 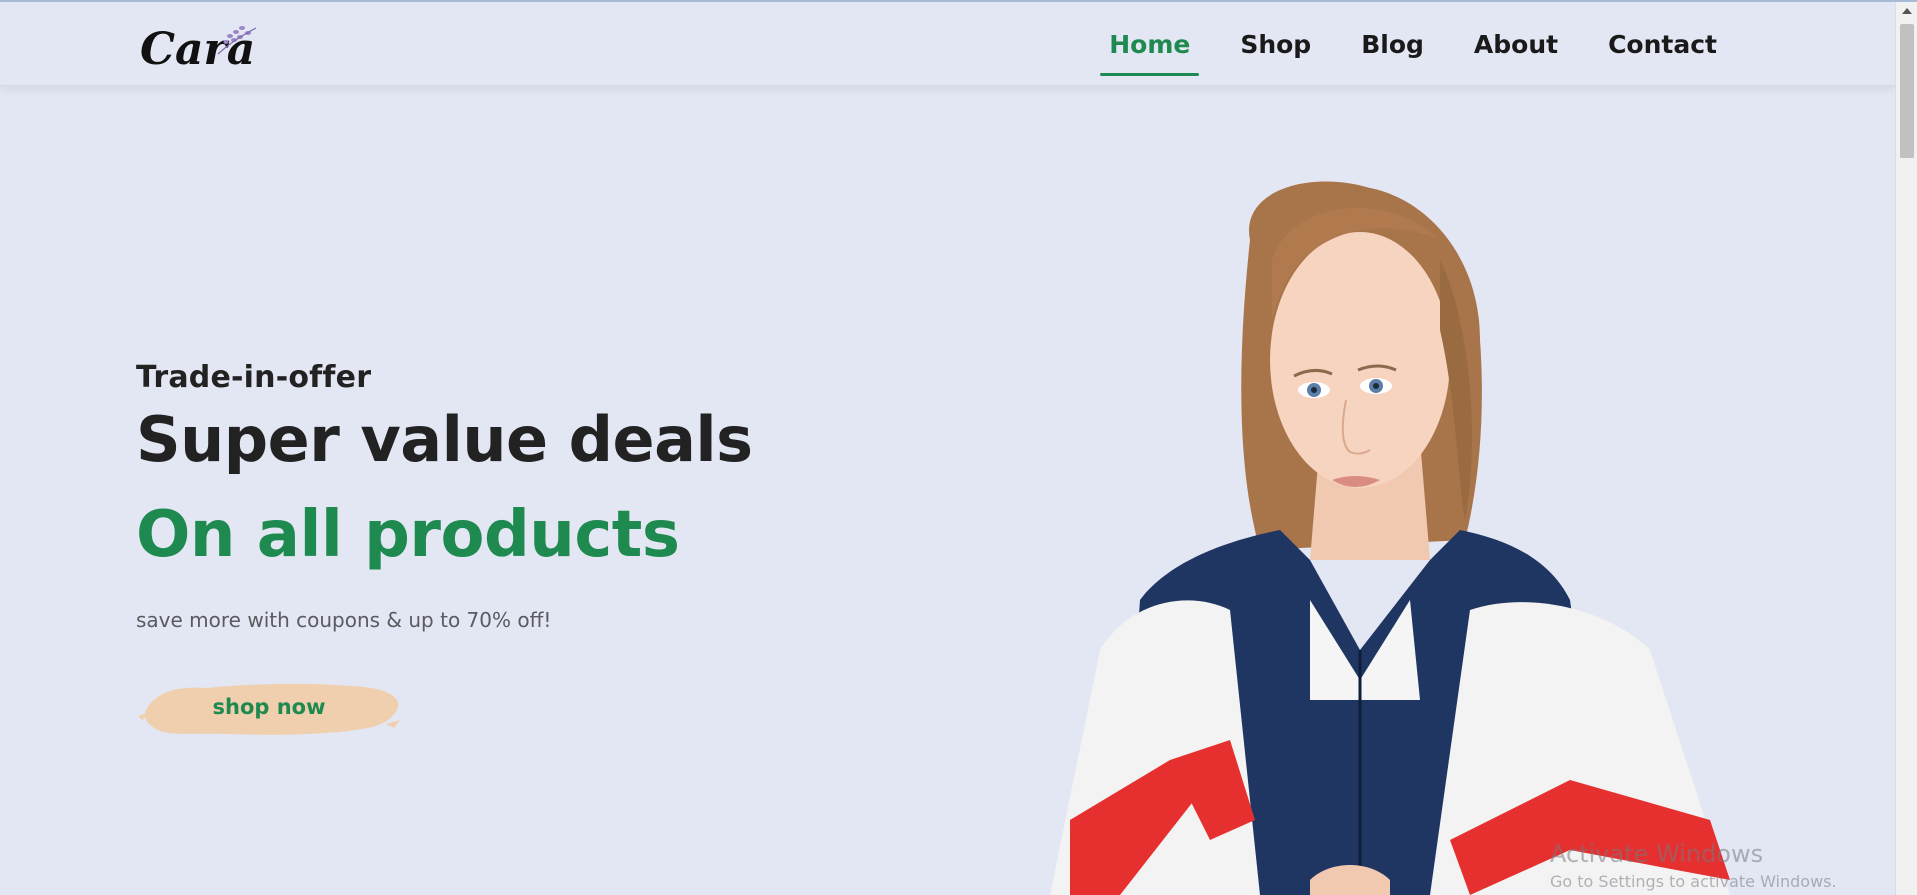 What do you see at coordinates (1275, 44) in the screenshot?
I see `nav-shop: Shop` at bounding box center [1275, 44].